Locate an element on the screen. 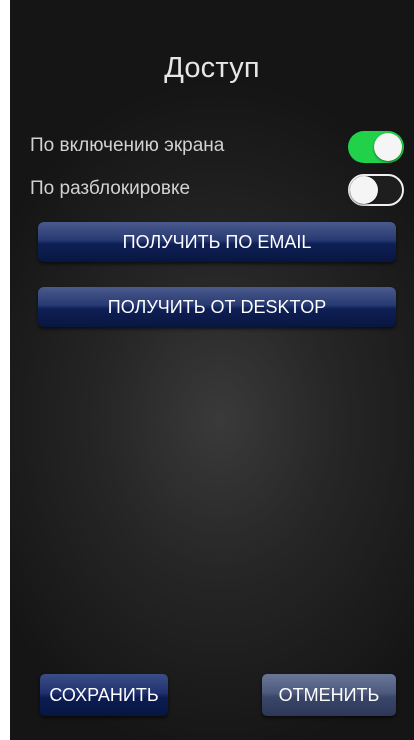 The image size is (414, 740). cancel-button: ОТМЕНИТЬ is located at coordinates (329, 695).